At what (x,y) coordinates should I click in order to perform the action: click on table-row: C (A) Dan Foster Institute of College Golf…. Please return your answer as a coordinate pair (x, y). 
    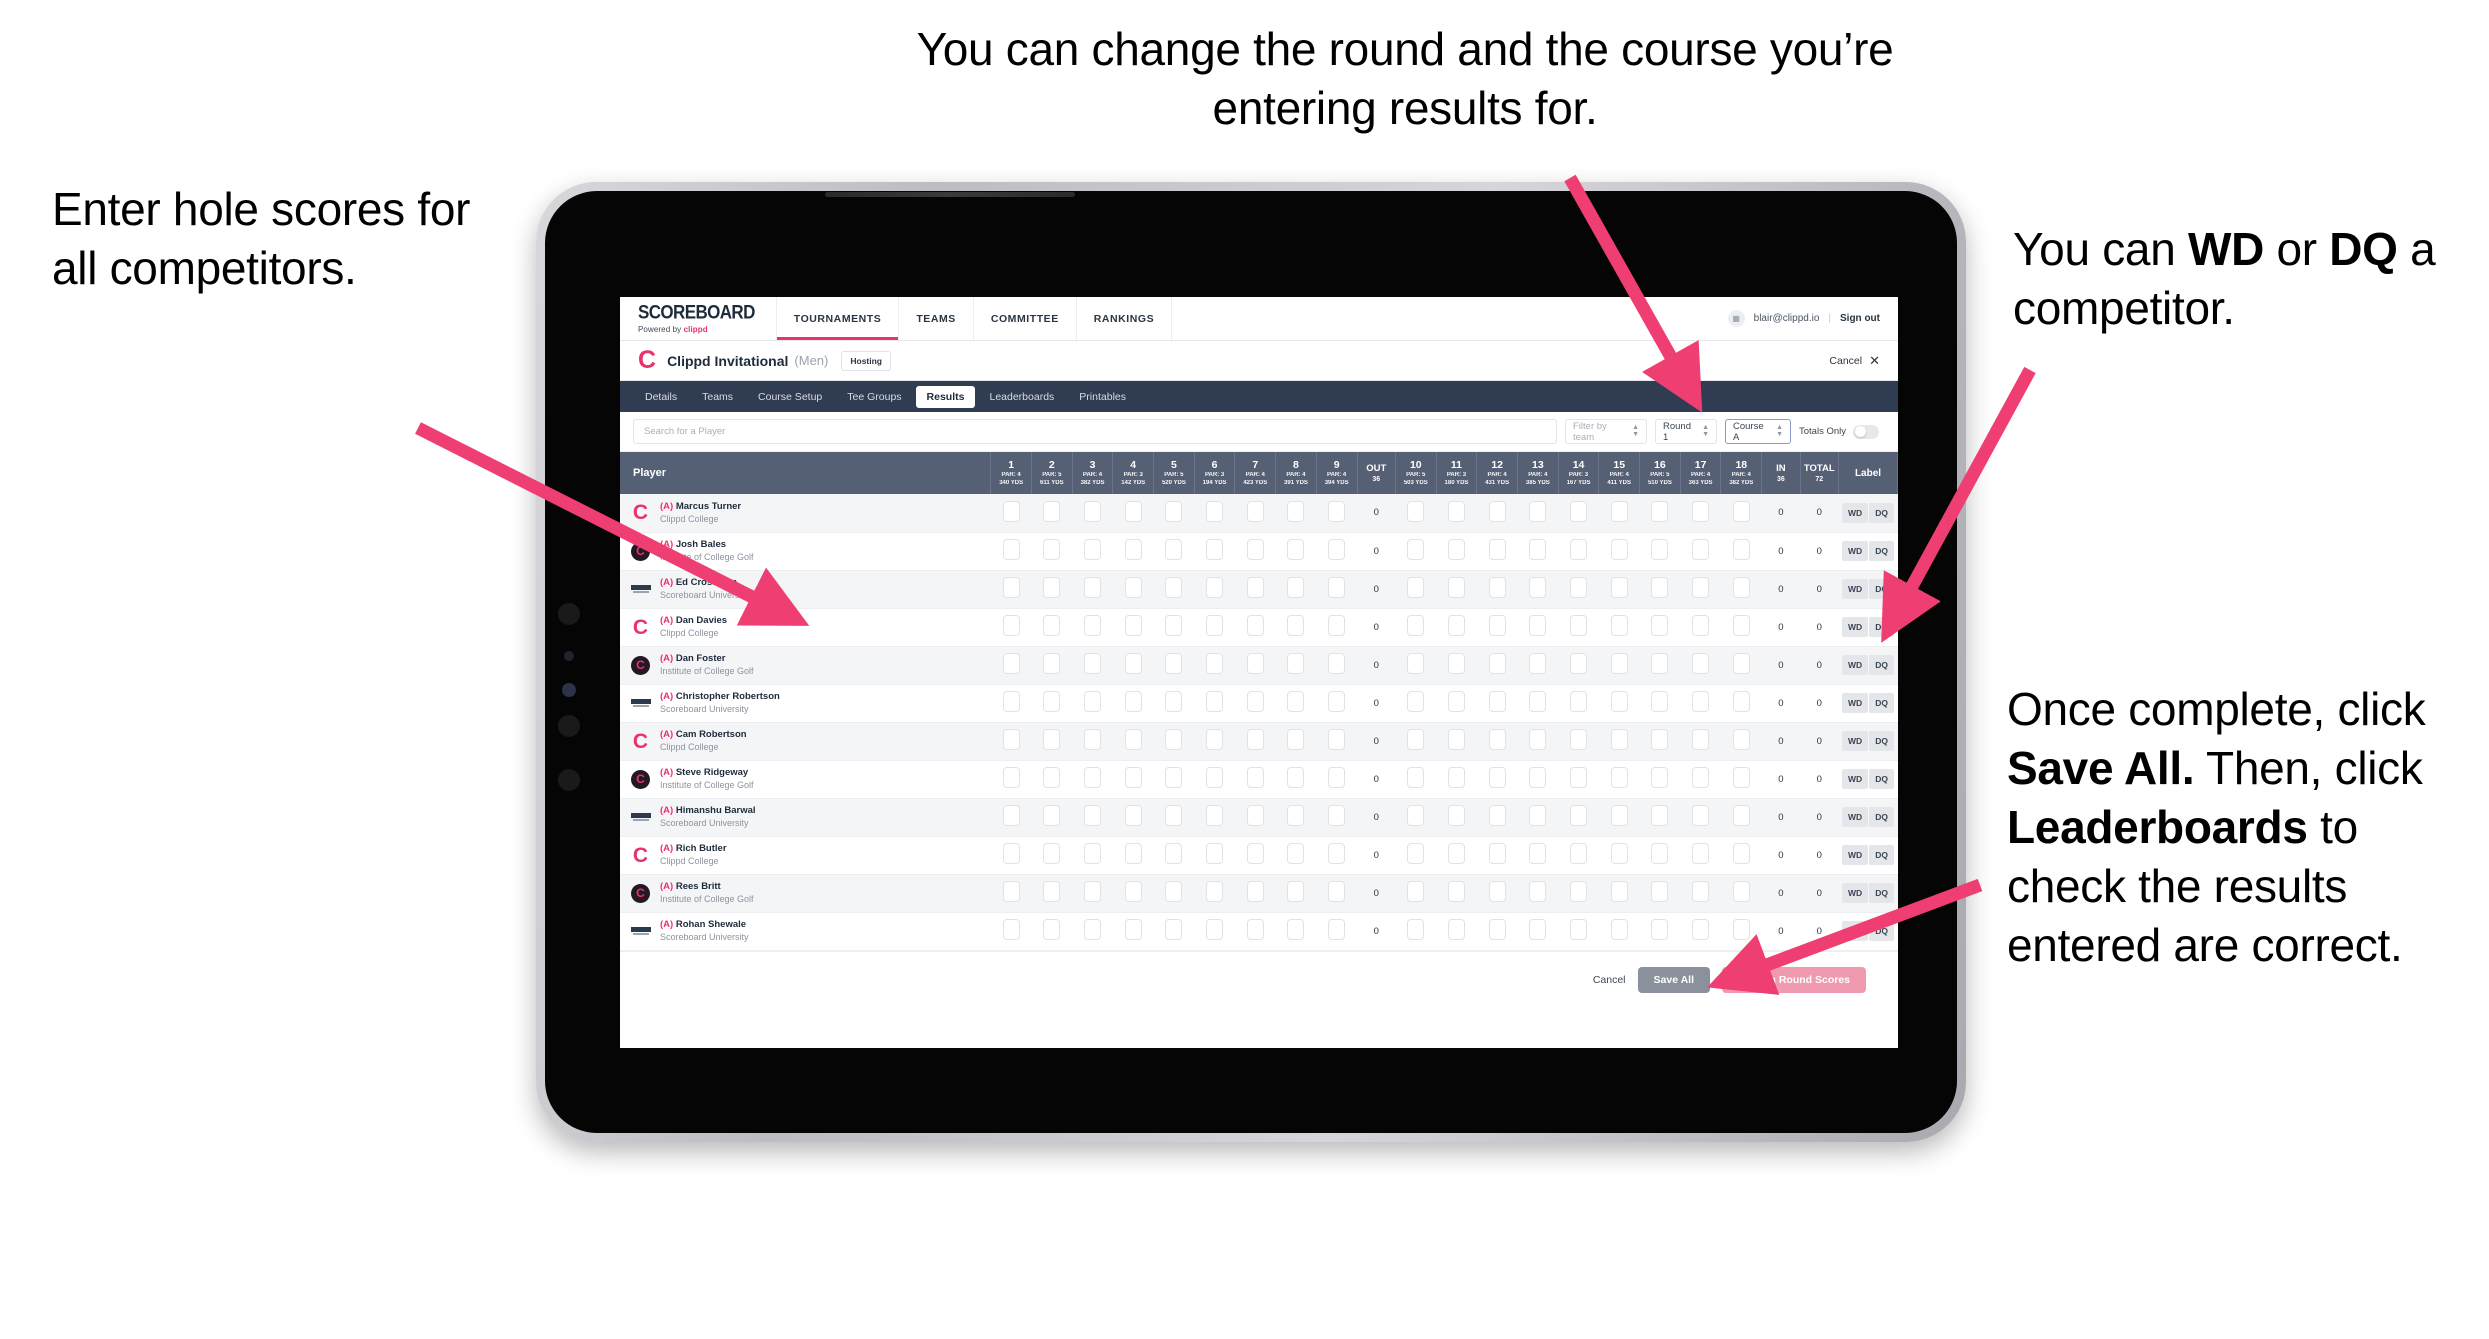
    Looking at the image, I should click on (1259, 665).